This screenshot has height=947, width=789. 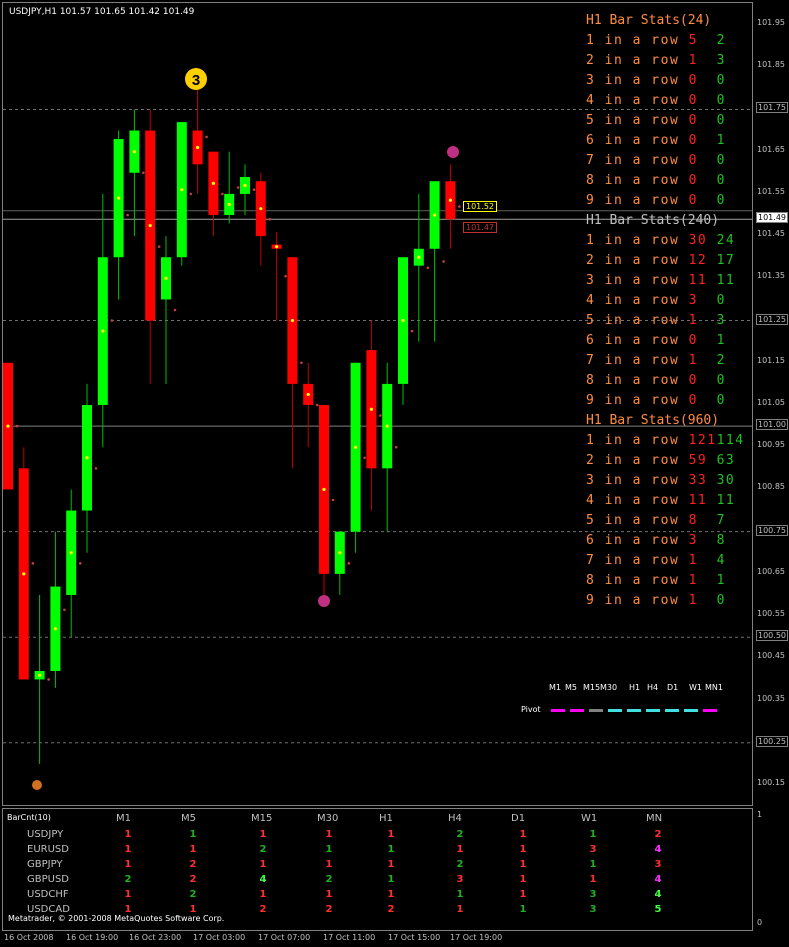 I want to click on stats-row: 6 in a row 0 1, so click(x=656, y=341).